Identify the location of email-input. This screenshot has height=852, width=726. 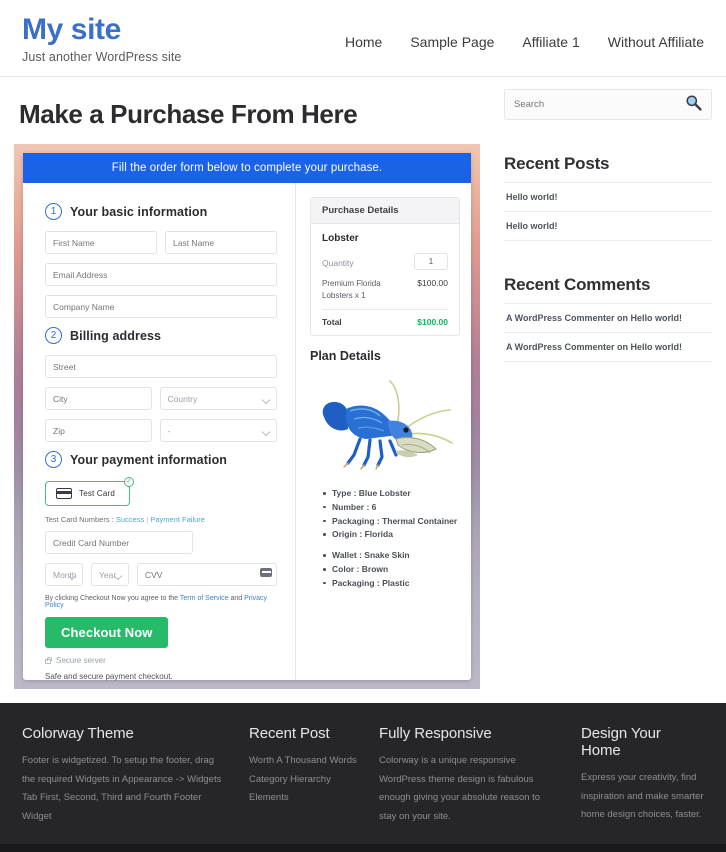
(161, 274).